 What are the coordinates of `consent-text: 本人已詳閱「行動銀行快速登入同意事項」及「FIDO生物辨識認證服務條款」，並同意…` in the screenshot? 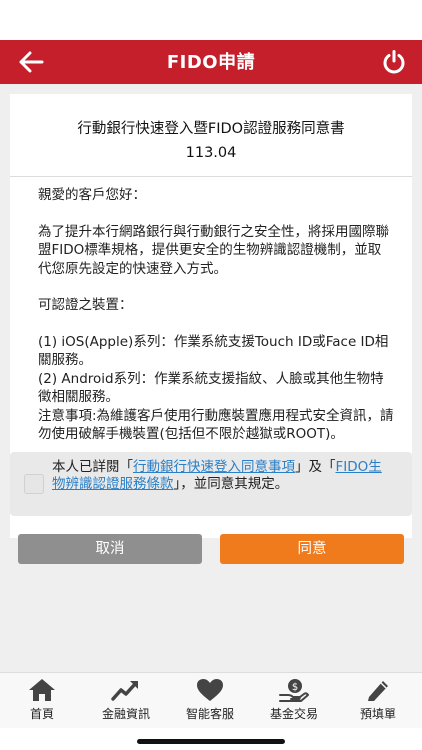 It's located at (222, 476).